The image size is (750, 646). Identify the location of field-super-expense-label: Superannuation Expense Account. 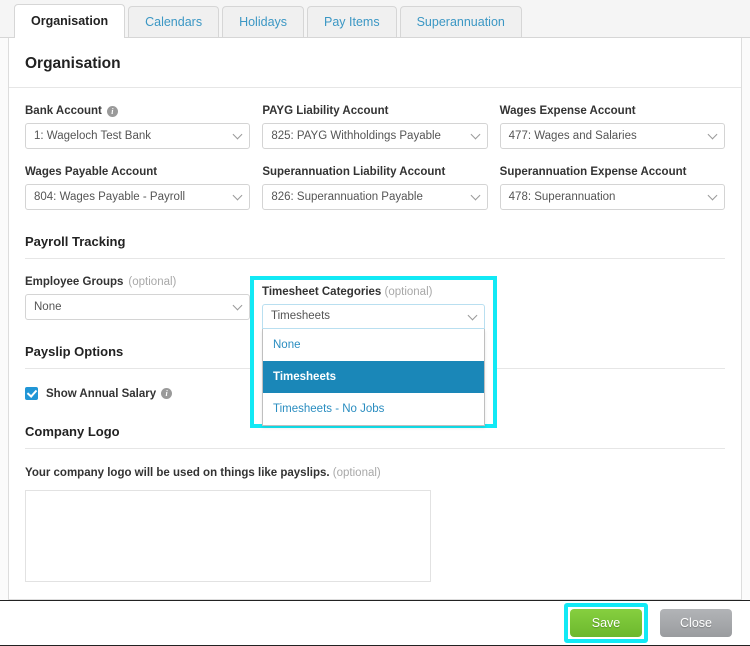
(612, 172).